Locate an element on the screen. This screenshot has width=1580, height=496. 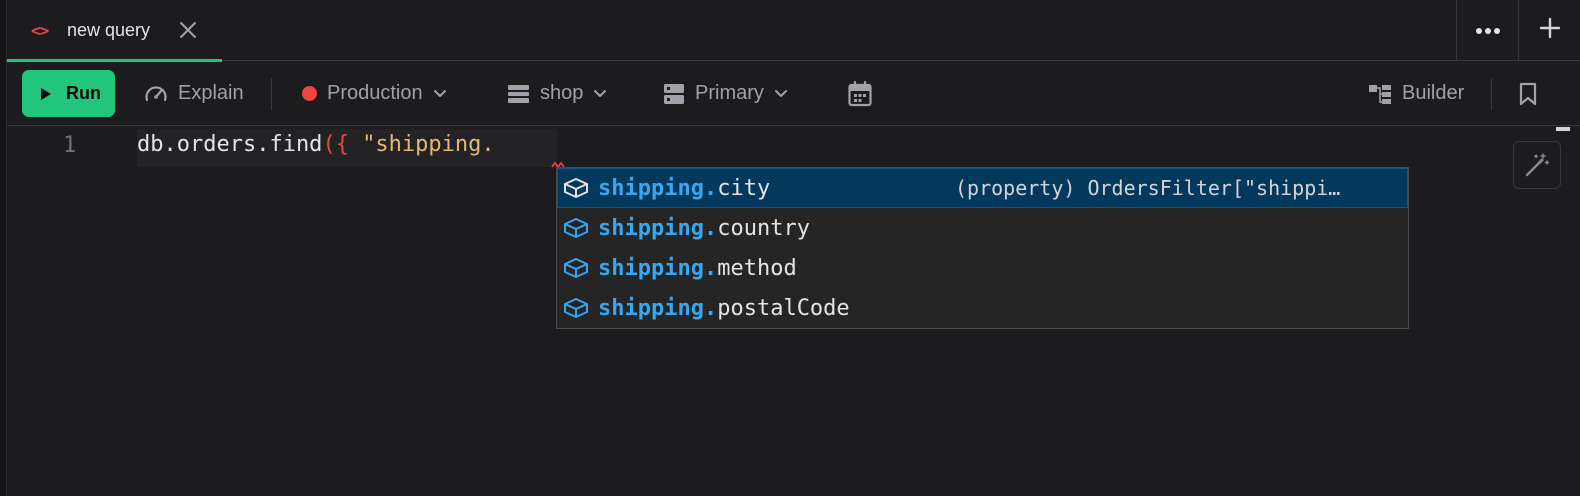
more-icon is located at coordinates (1488, 31).